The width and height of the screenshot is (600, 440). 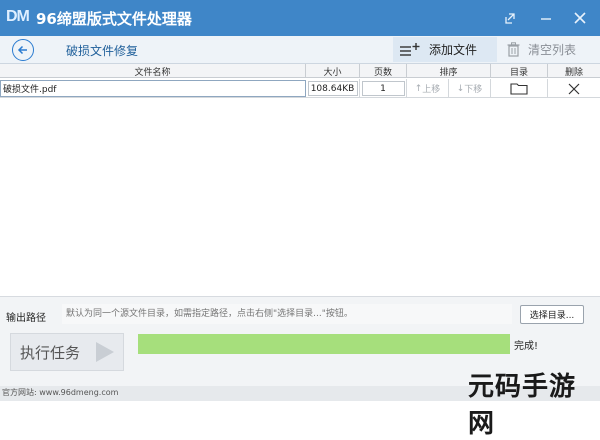 I want to click on table-header: 文件名称 大小 页数 排序 目录 删除, so click(x=300, y=71).